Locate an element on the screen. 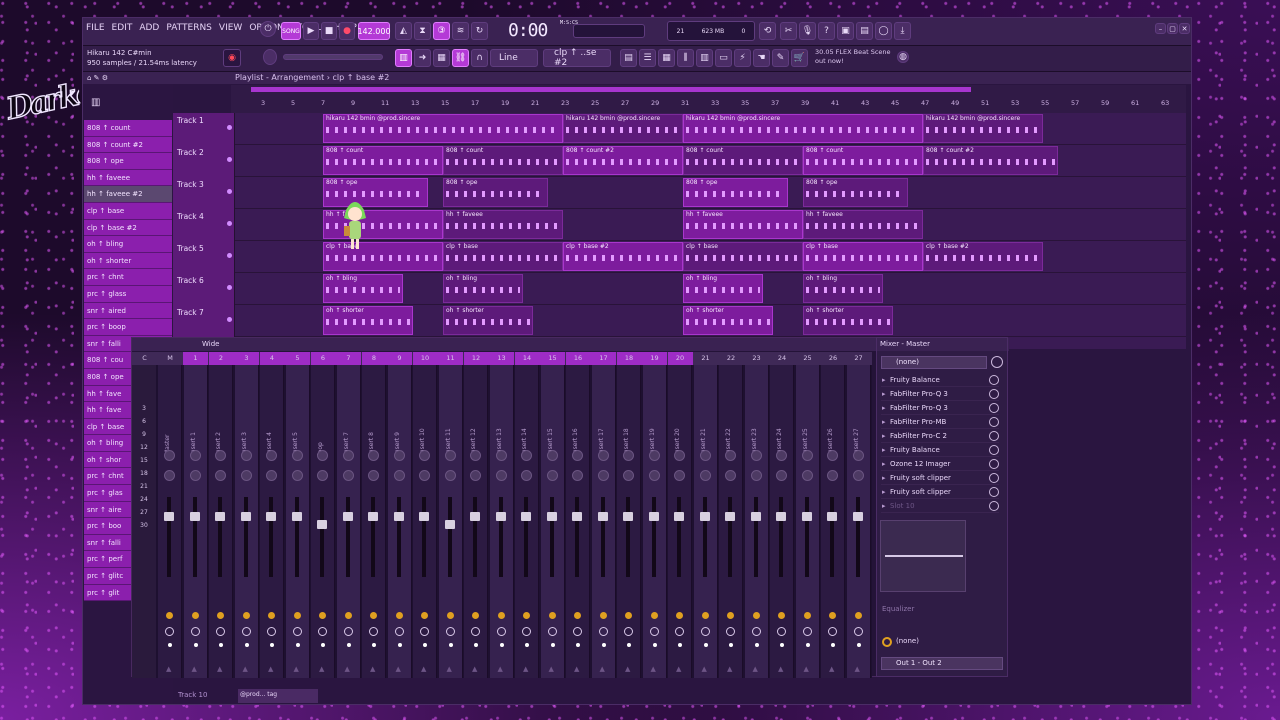 The image size is (1280, 720). mixer-channel-strip: loop ▲ is located at coordinates (323, 521).